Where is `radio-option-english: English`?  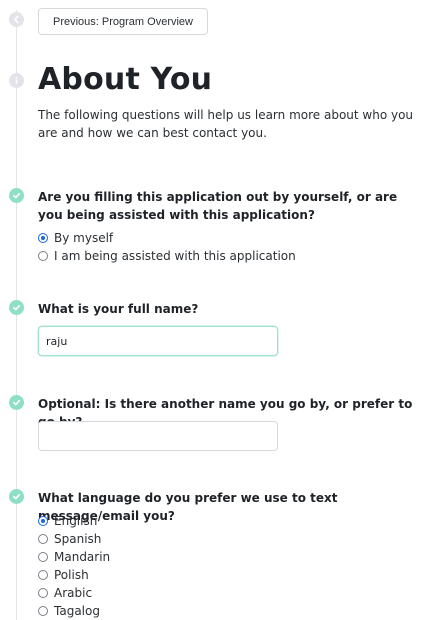
radio-option-english: English is located at coordinates (67, 521).